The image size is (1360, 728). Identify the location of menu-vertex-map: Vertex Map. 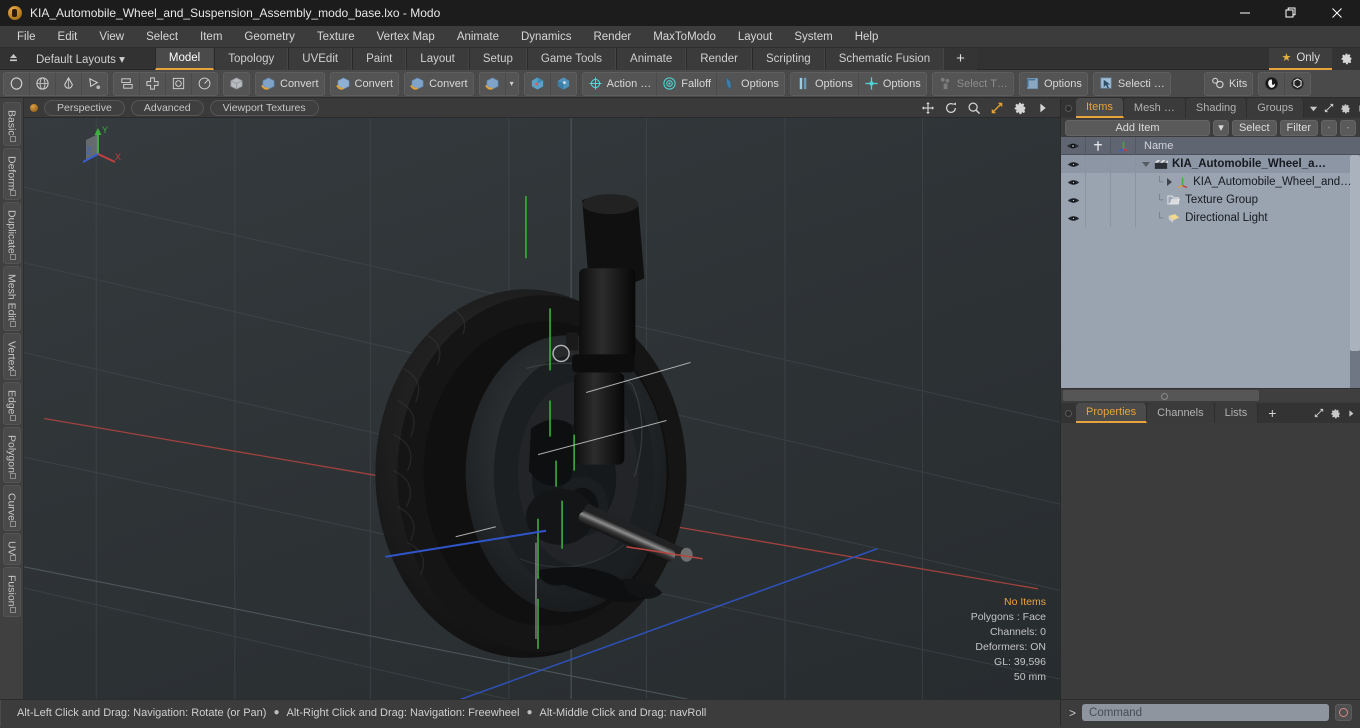
(406, 37).